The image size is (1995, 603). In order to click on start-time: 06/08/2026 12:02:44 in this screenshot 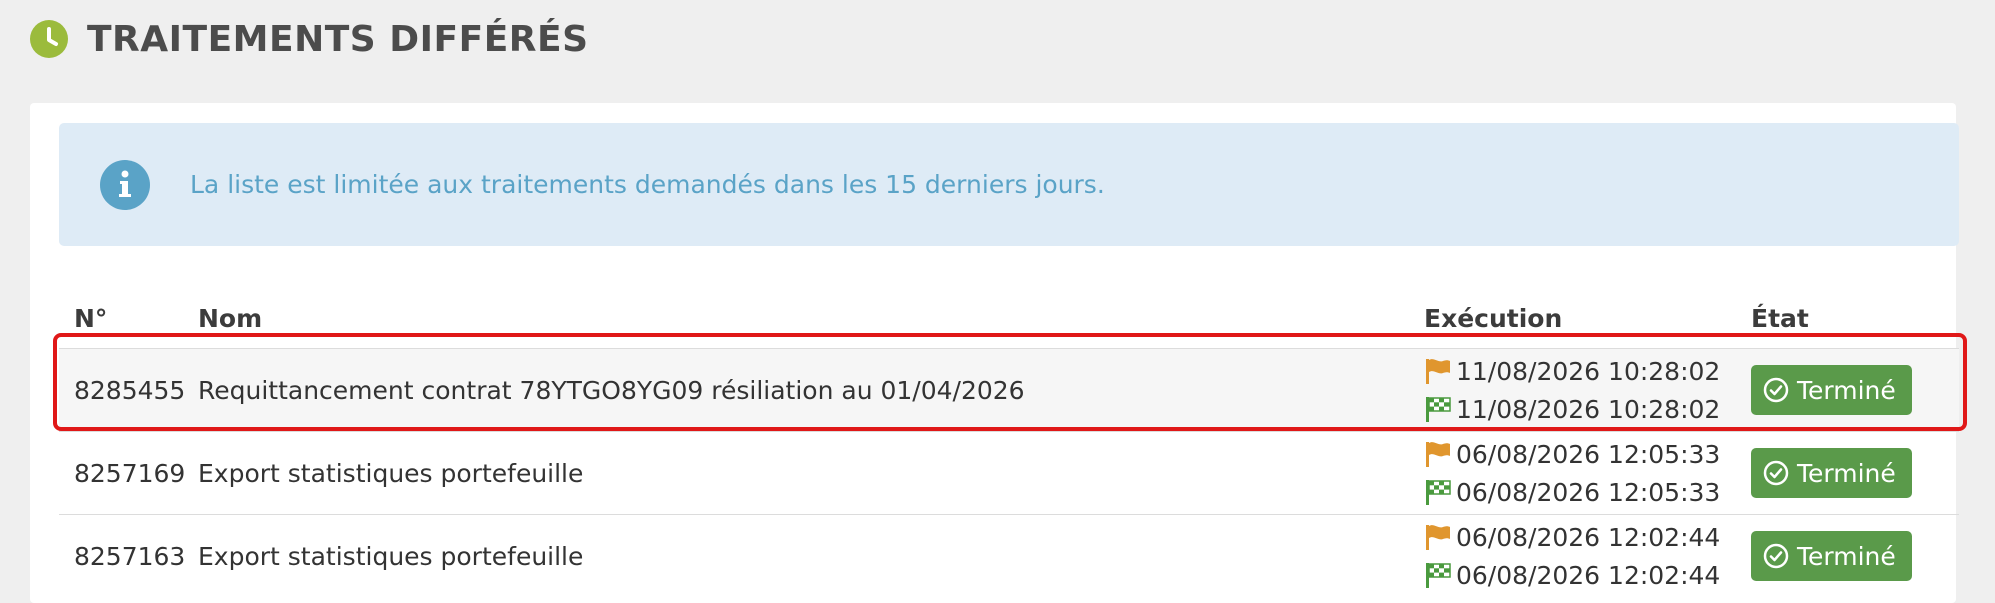, I will do `click(1588, 537)`.